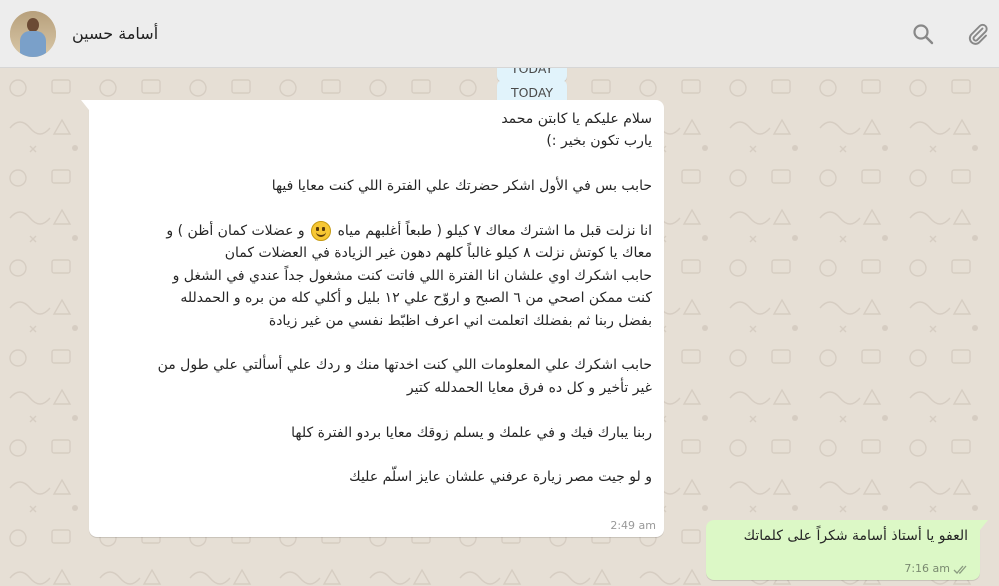 This screenshot has width=999, height=586. I want to click on search-icon, so click(923, 34).